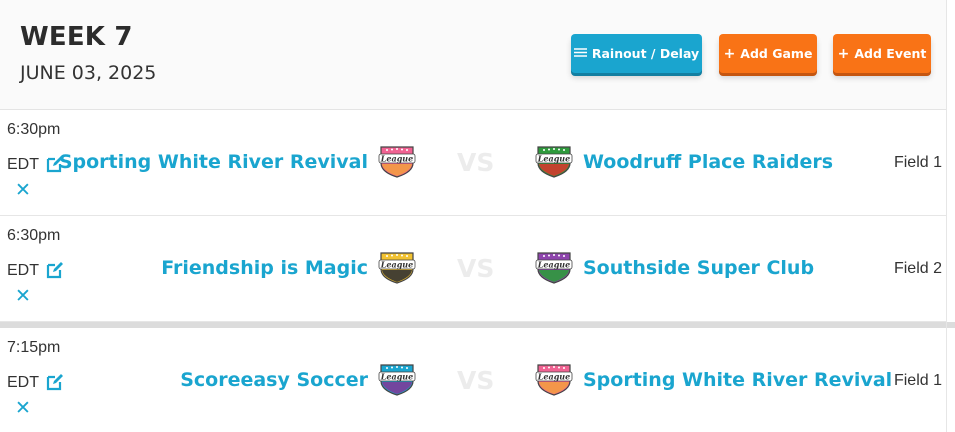 The image size is (955, 432). Describe the element at coordinates (698, 268) in the screenshot. I see `away-team-name: Southside Super Club` at that location.